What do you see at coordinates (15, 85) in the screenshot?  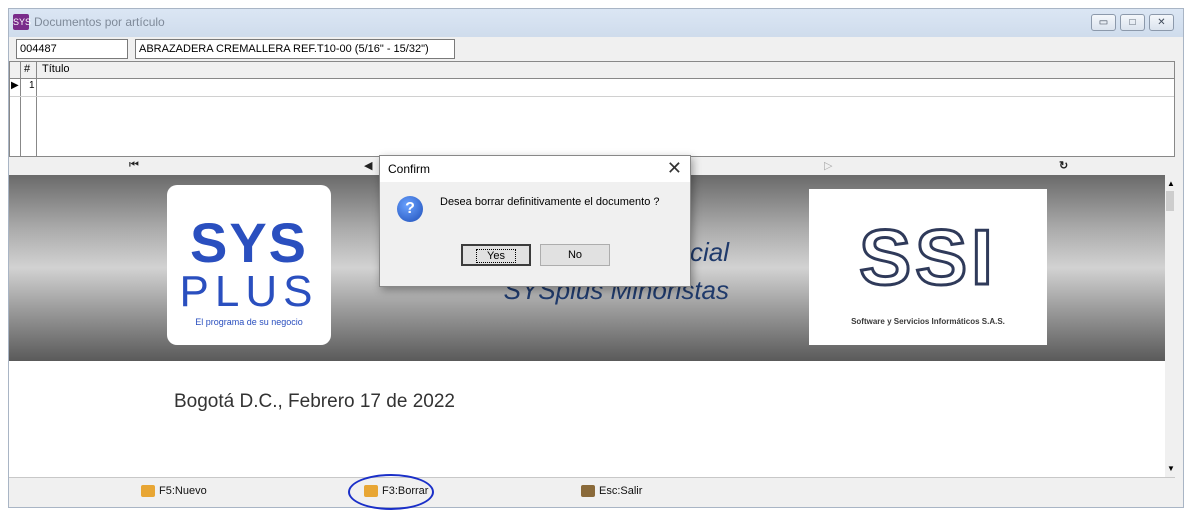 I see `row-indicator-icon: ▶` at bounding box center [15, 85].